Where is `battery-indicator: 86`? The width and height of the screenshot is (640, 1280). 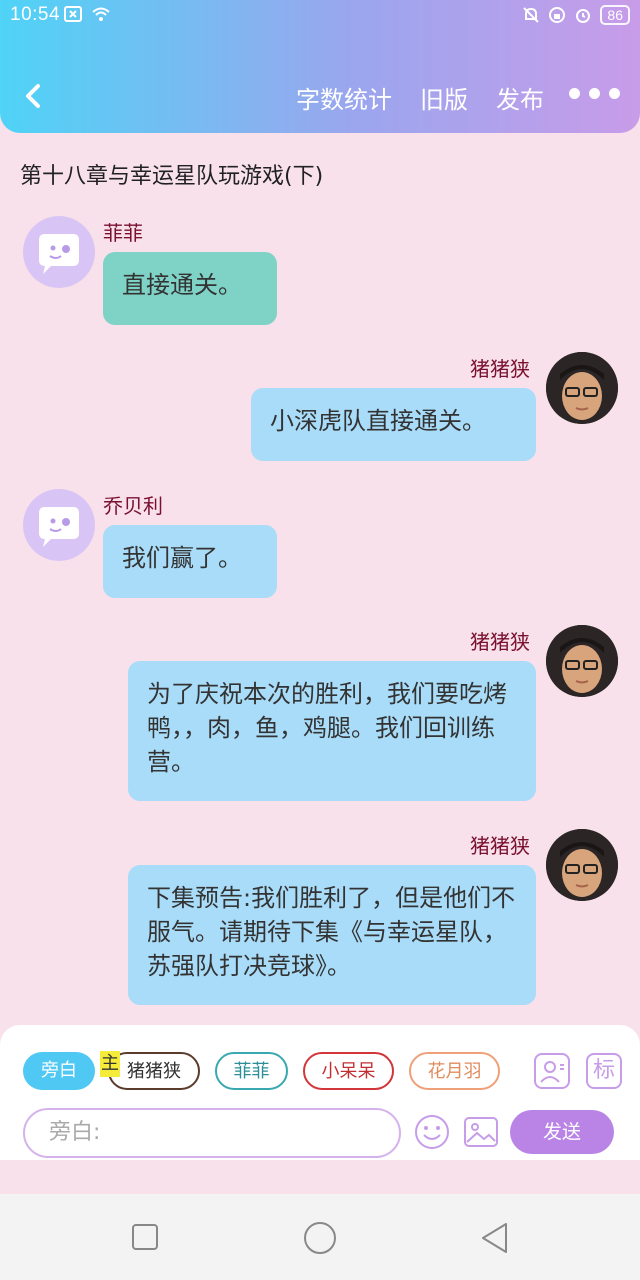 battery-indicator: 86 is located at coordinates (615, 15).